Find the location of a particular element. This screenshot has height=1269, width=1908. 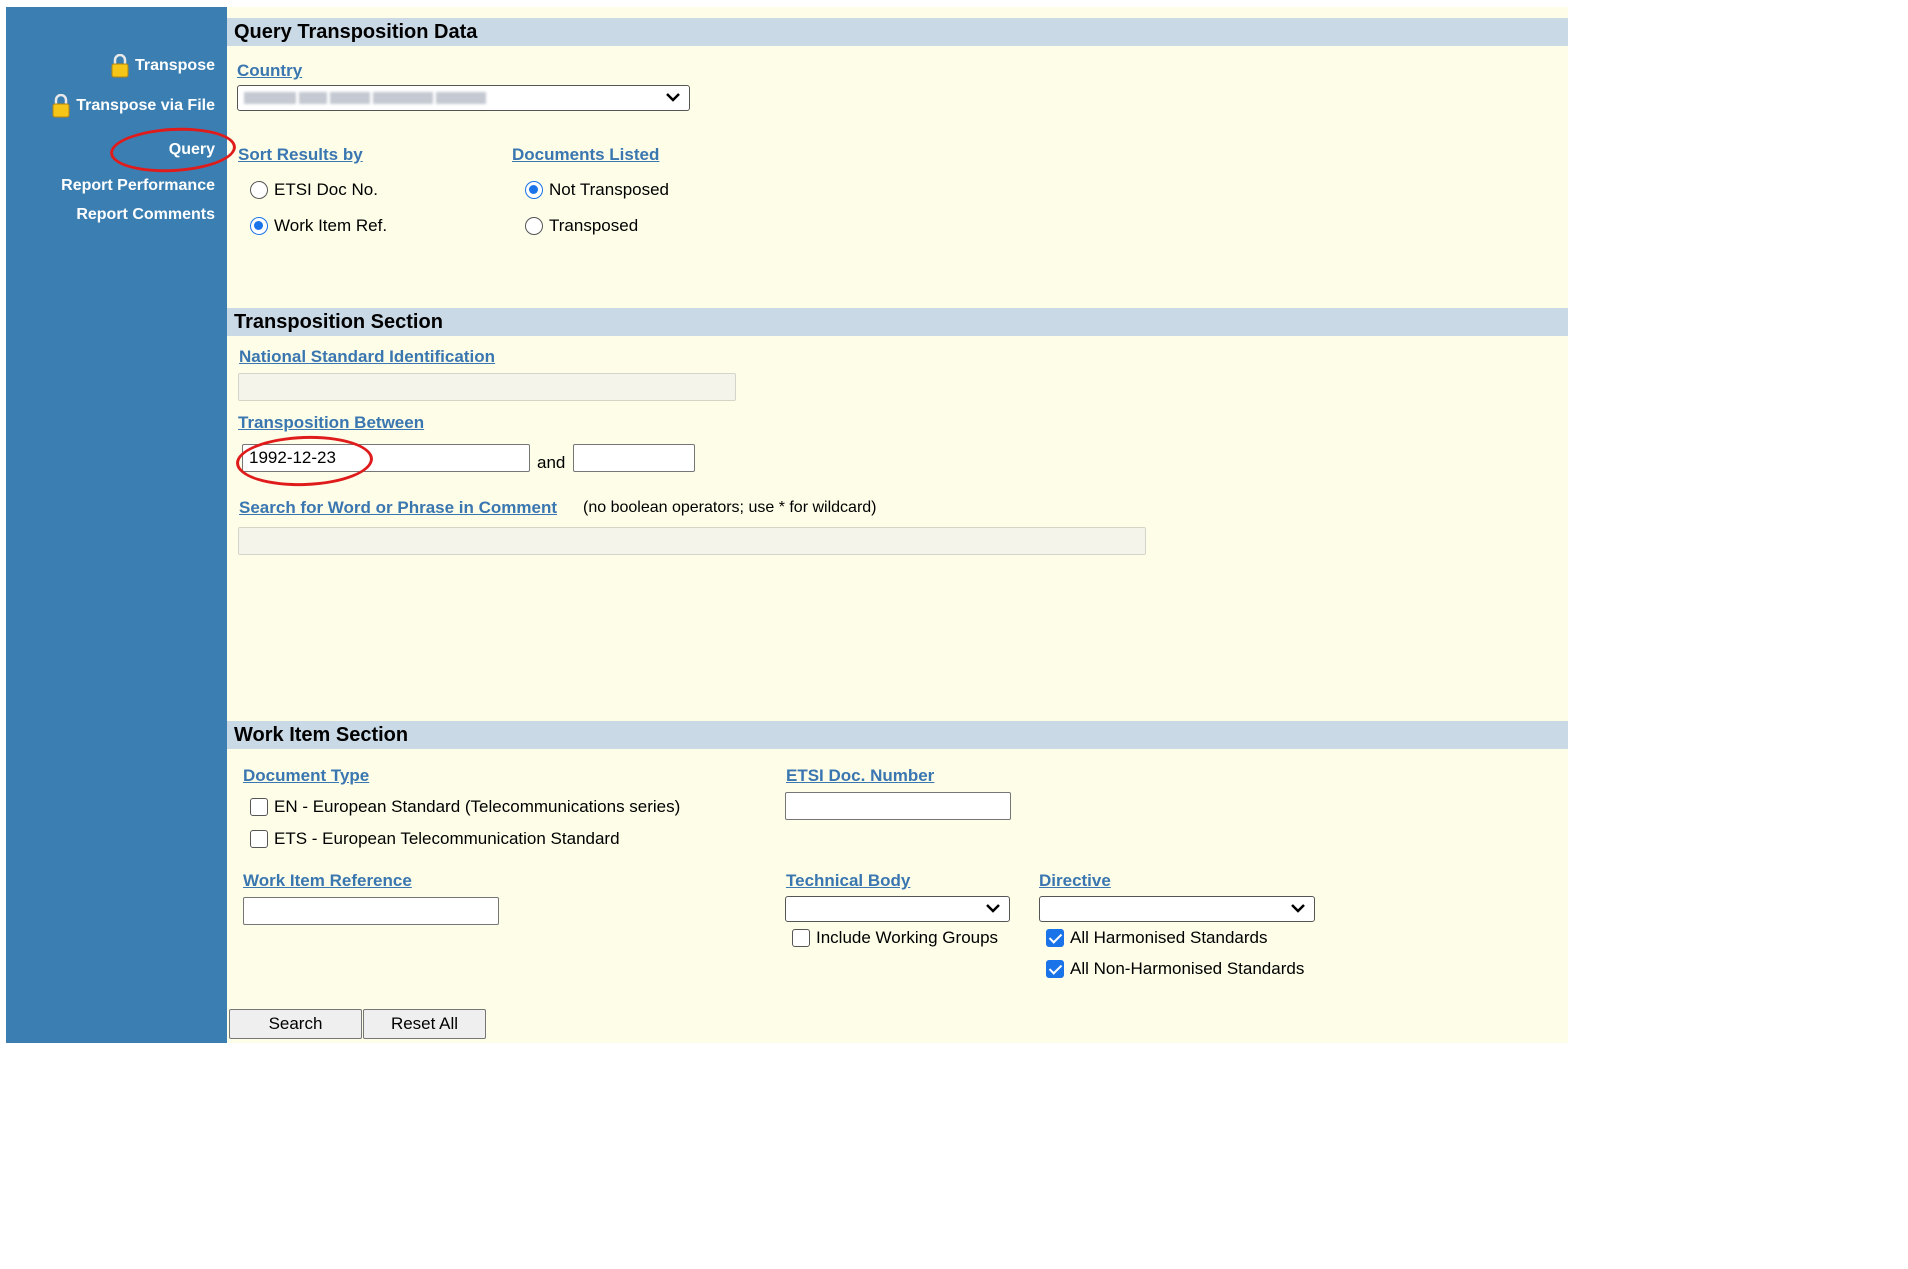

technical-body-label: Technical Body is located at coordinates (848, 881).